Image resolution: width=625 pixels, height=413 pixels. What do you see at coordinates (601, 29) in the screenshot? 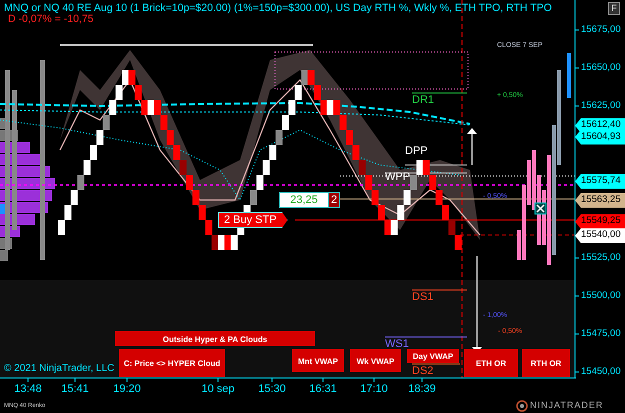
I see `price-label: 15675,00` at bounding box center [601, 29].